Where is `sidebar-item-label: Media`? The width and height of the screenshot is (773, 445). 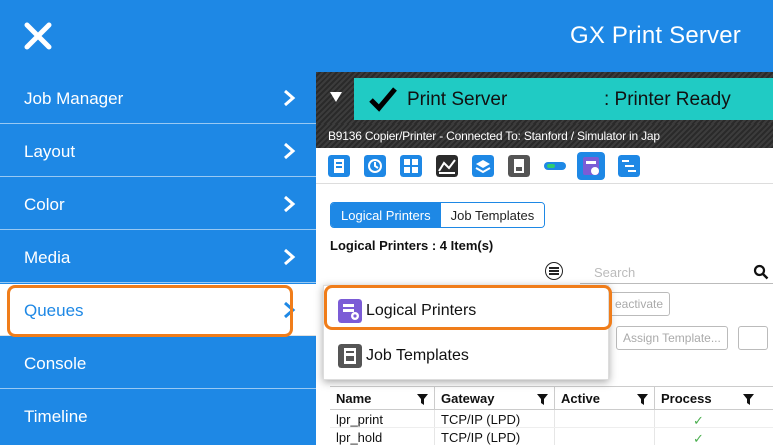 sidebar-item-label: Media is located at coordinates (47, 257).